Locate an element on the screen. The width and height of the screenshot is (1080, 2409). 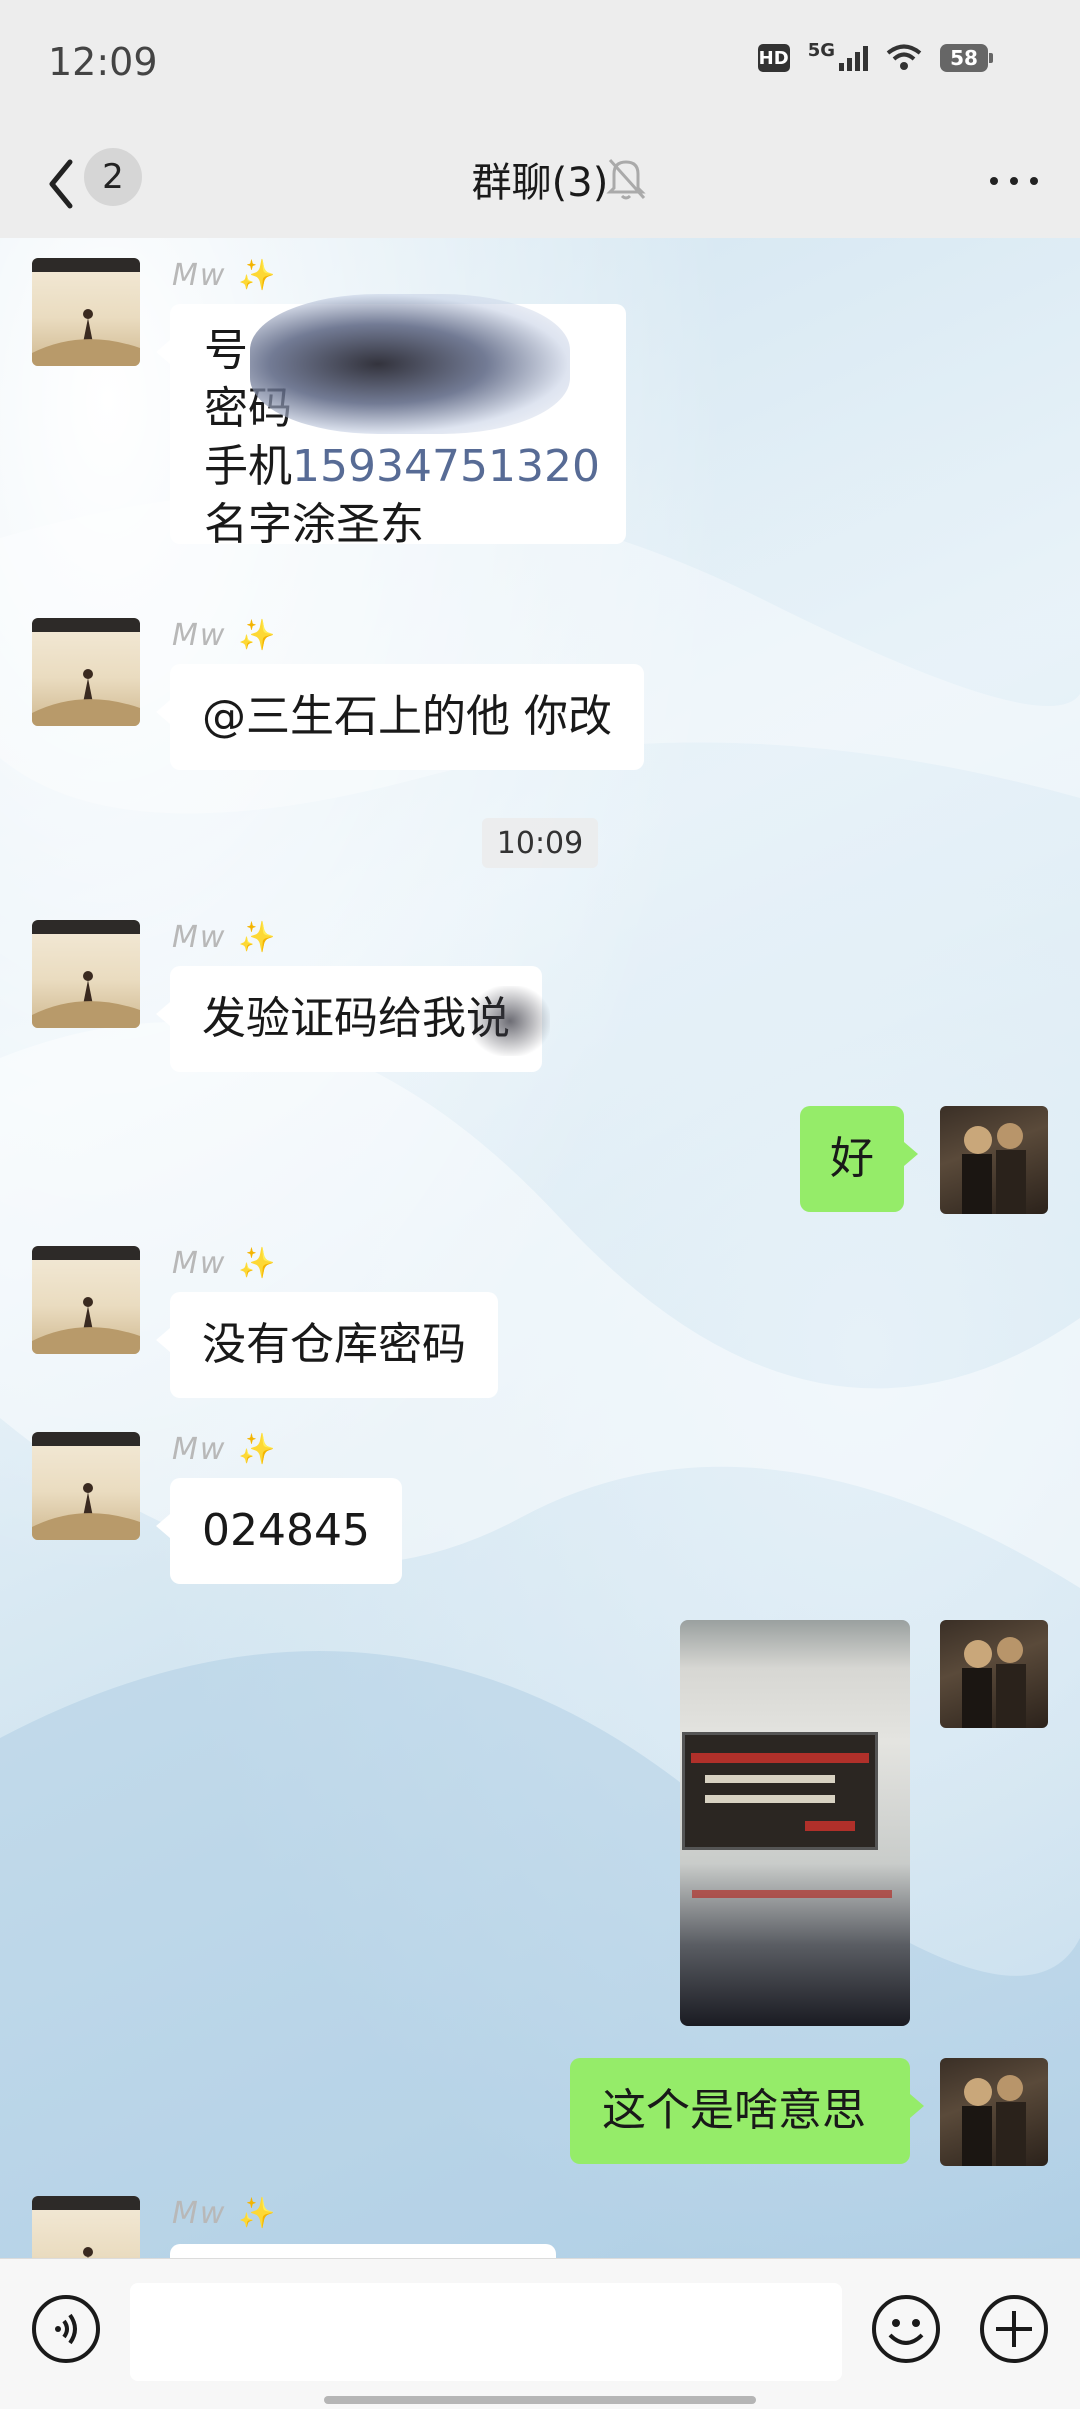
hd-icon: HD is located at coordinates (773, 58).